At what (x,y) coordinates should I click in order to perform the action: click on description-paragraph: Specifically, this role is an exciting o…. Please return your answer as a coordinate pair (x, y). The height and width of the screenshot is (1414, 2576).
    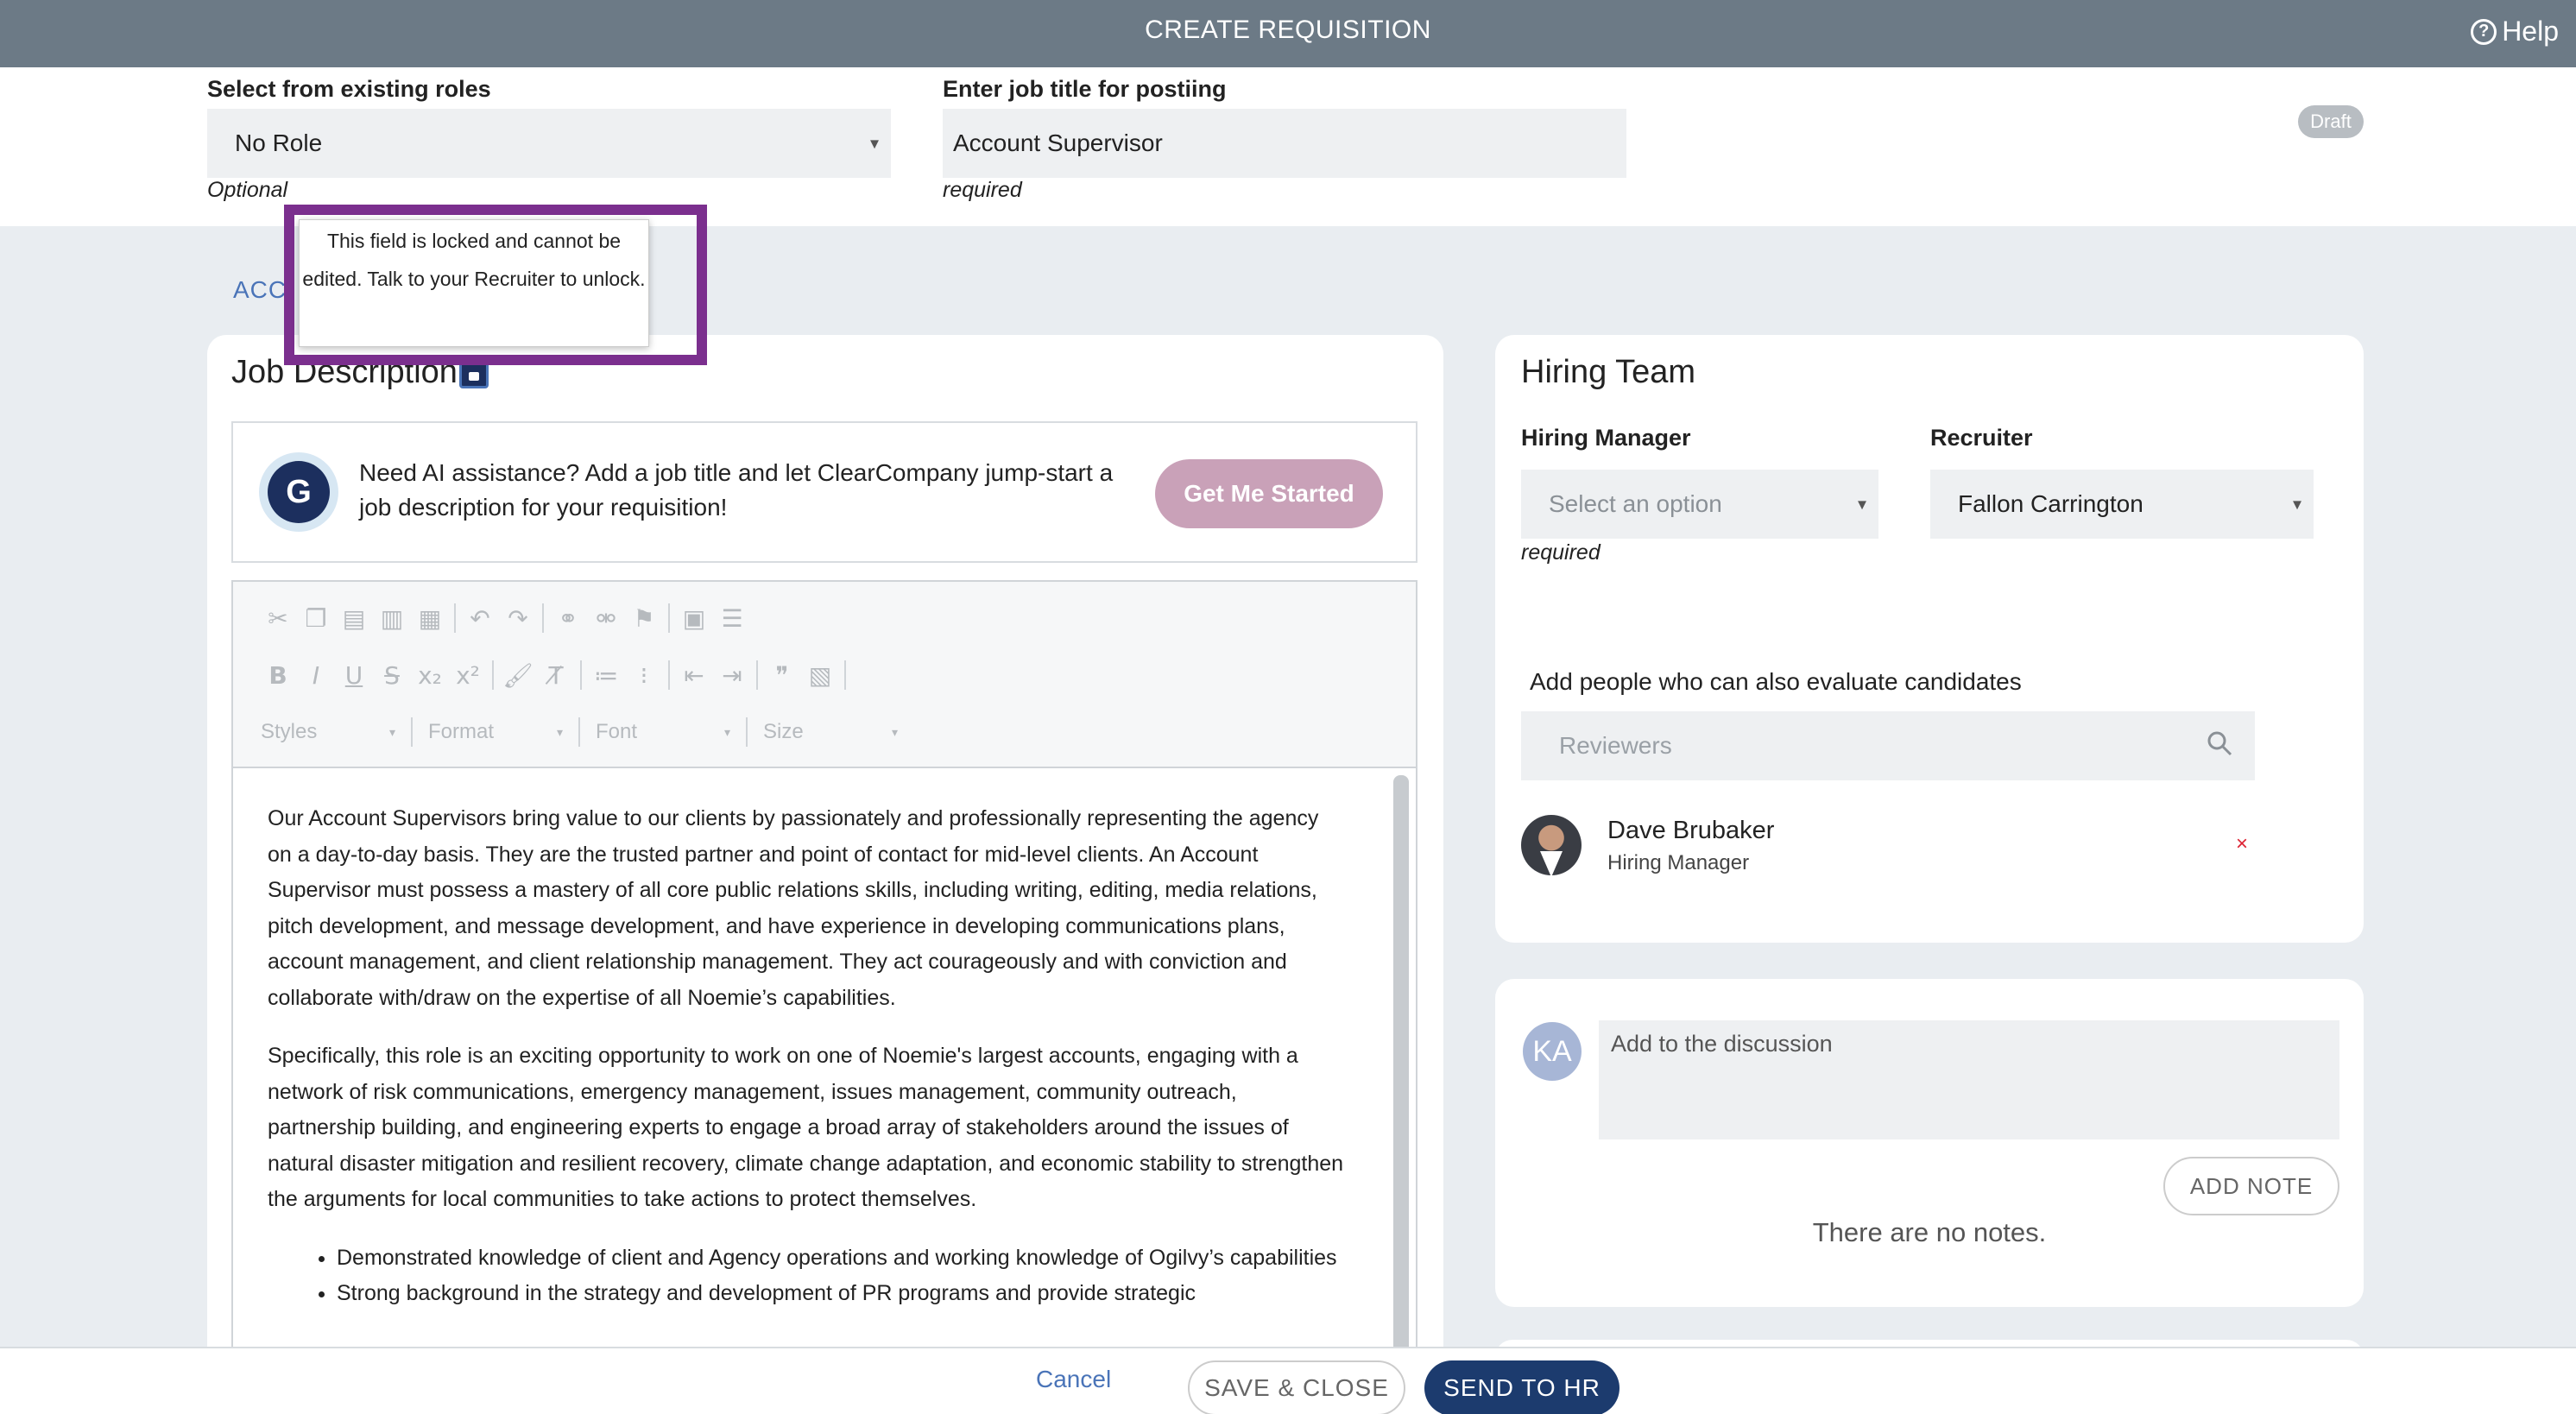
    Looking at the image, I should click on (806, 1127).